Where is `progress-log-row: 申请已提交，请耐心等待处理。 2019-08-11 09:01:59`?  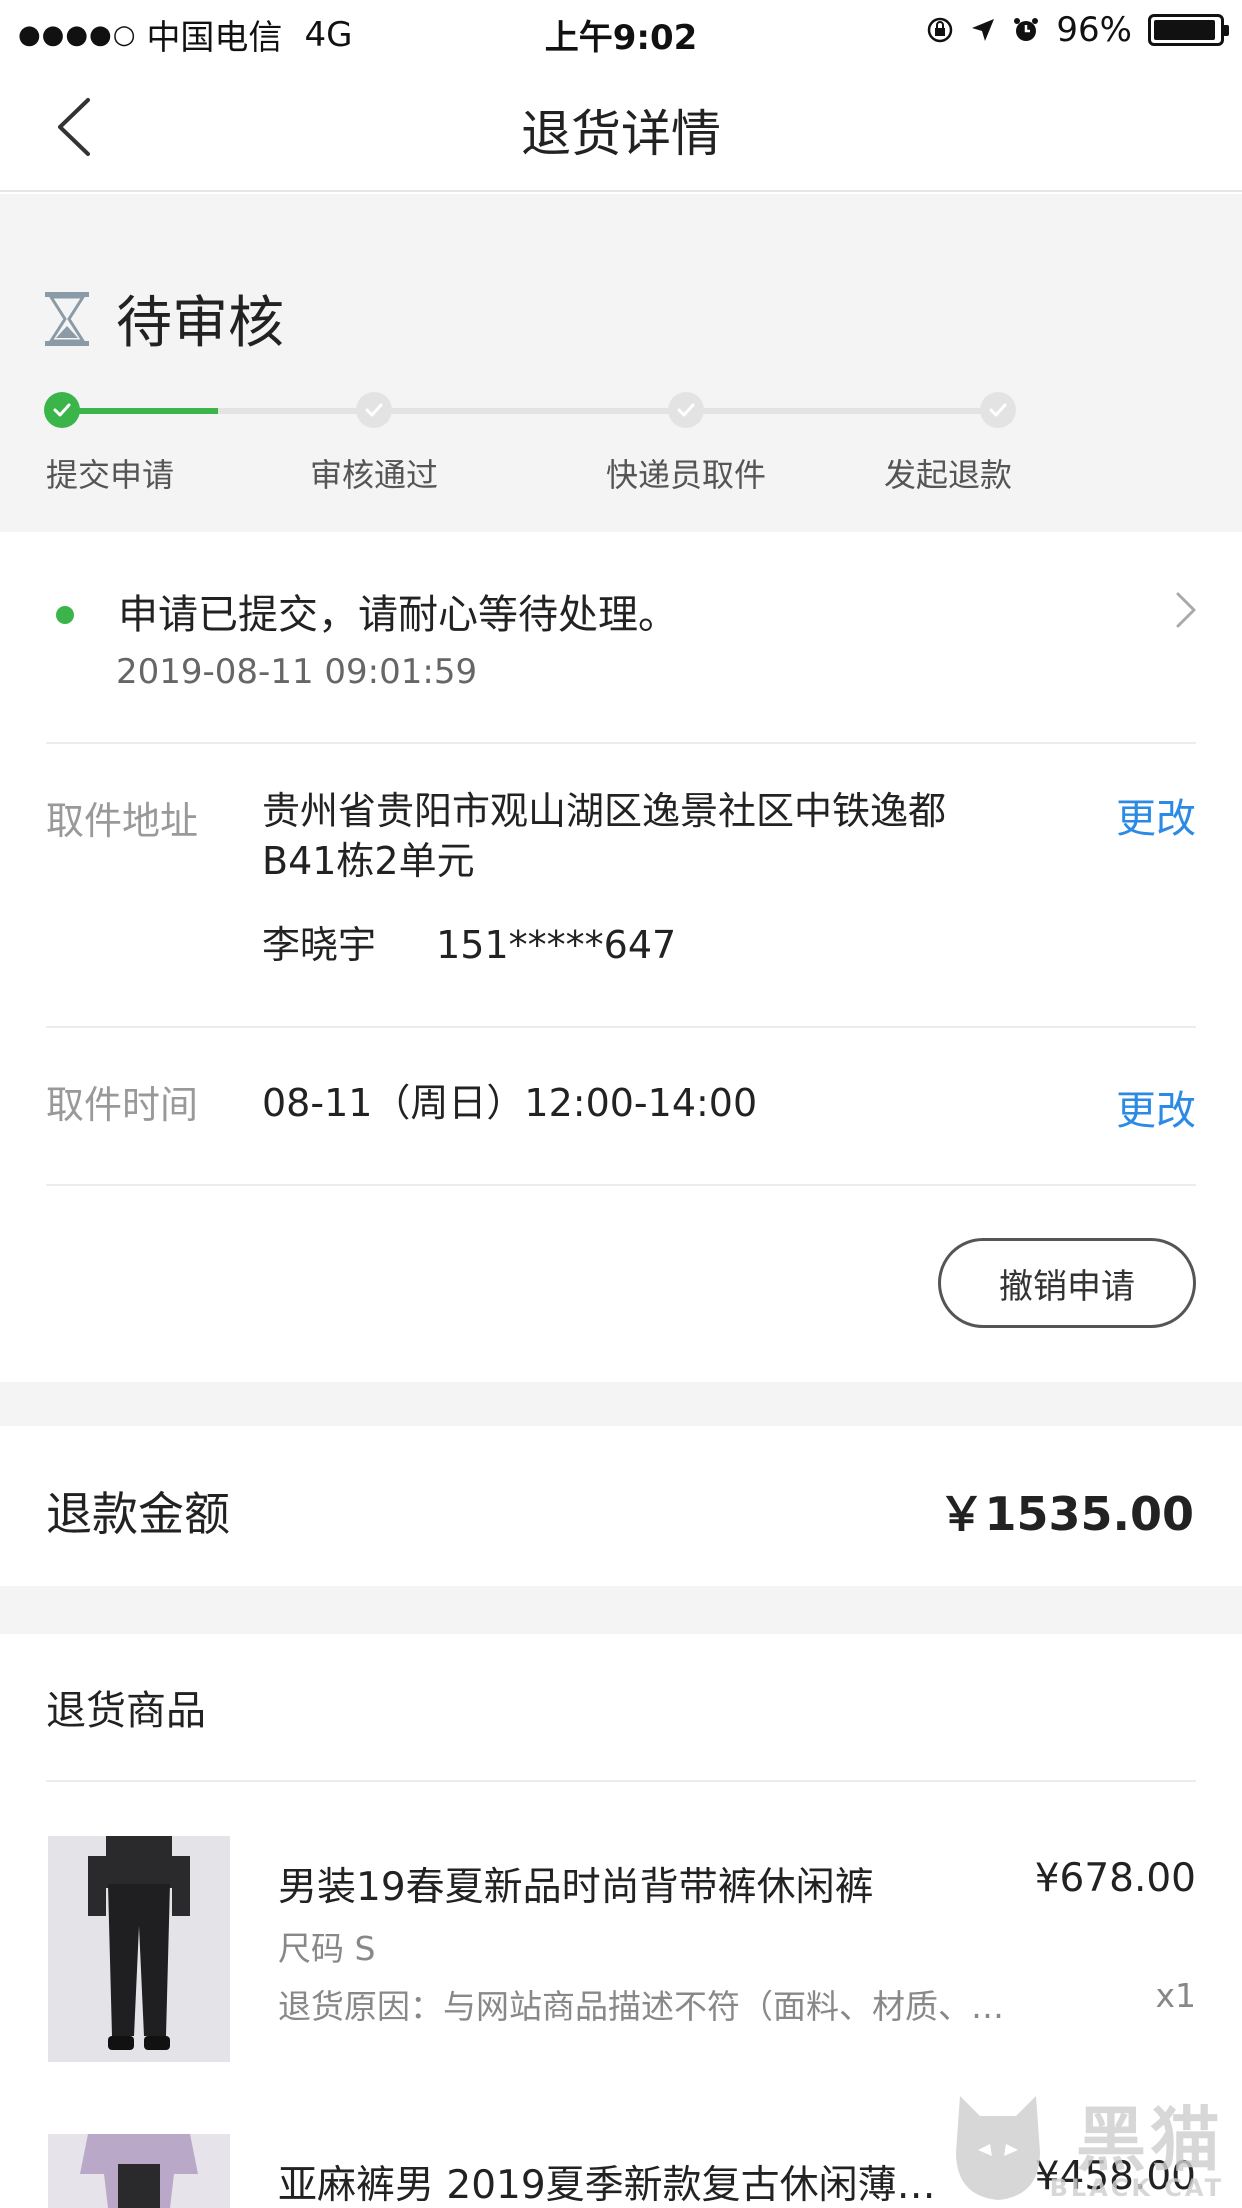 progress-log-row: 申请已提交，请耐心等待处理。 2019-08-11 09:01:59 is located at coordinates (621, 637).